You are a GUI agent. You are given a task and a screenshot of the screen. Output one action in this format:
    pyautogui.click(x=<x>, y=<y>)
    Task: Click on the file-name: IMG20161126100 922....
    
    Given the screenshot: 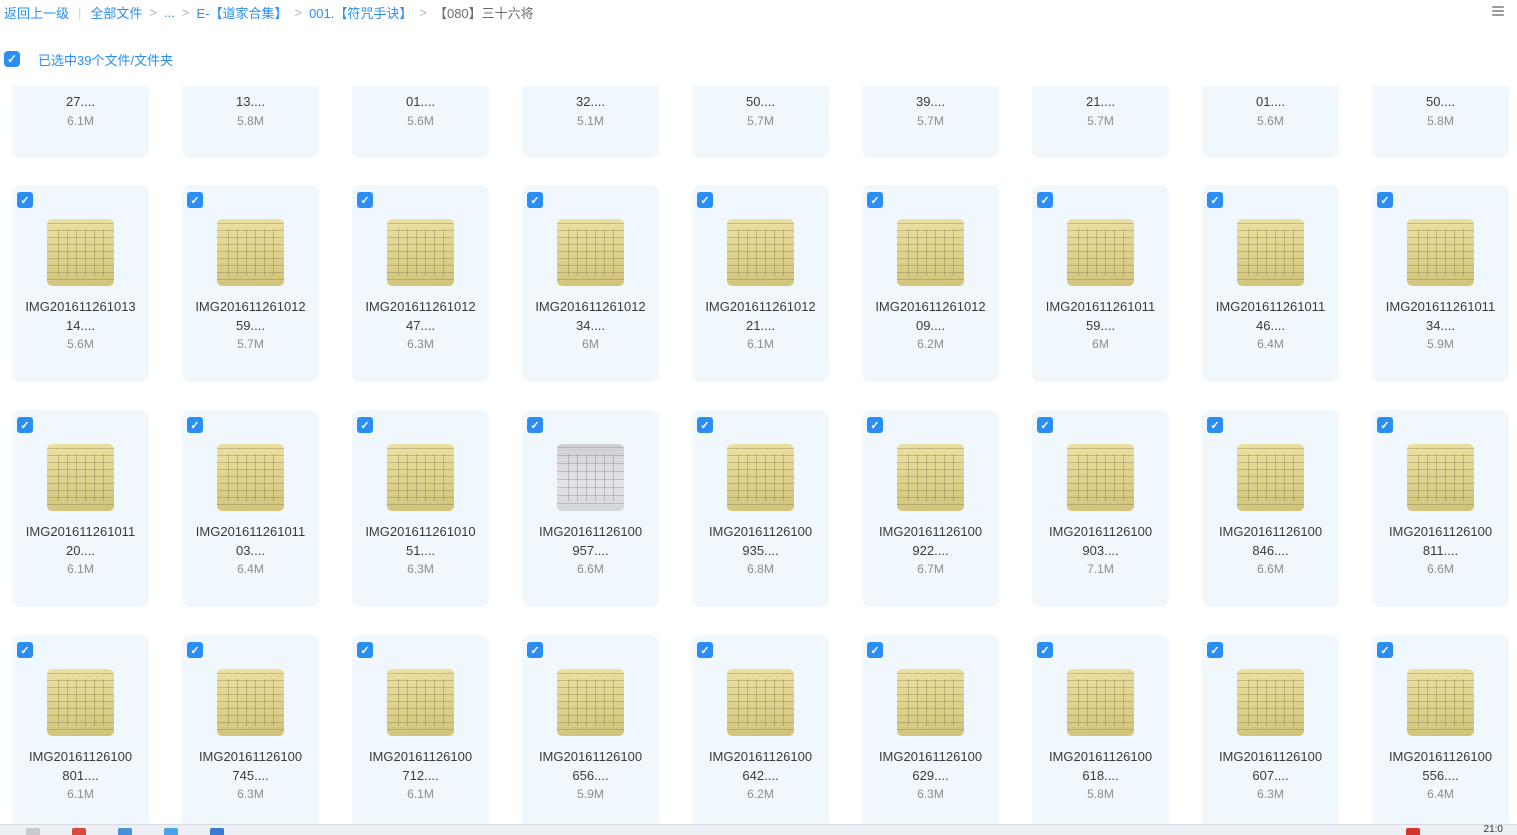 What is the action you would take?
    pyautogui.click(x=930, y=541)
    